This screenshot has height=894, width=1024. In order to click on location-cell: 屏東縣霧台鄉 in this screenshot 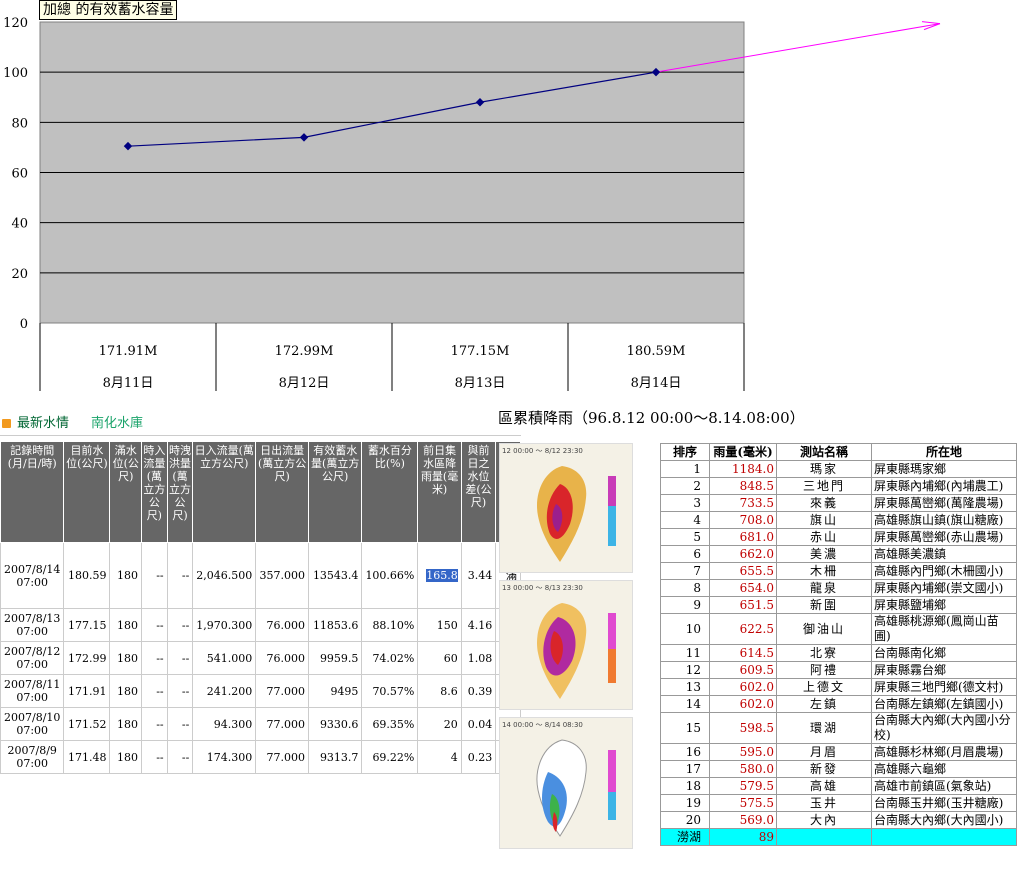, I will do `click(944, 670)`.